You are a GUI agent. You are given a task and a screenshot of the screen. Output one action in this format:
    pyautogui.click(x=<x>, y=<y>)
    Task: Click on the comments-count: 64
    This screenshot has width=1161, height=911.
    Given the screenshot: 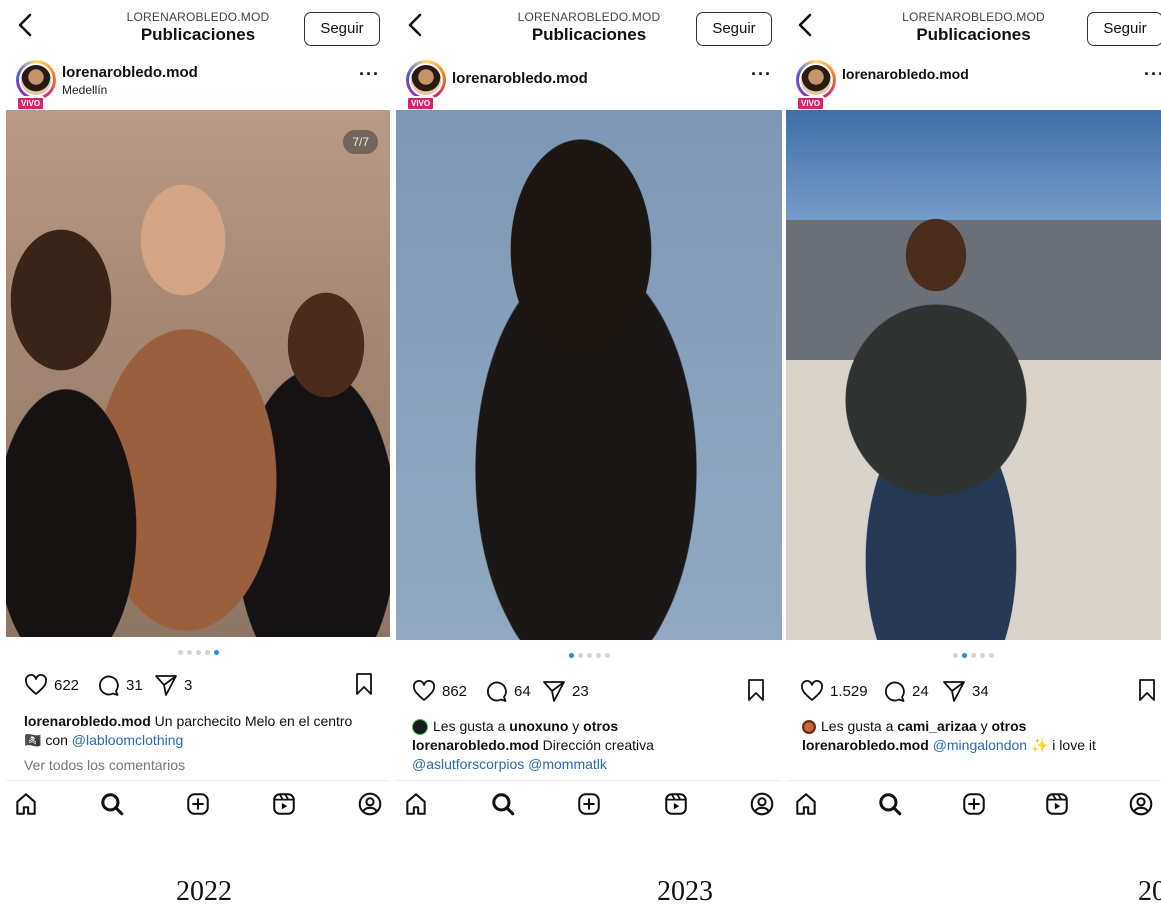 What is the action you would take?
    pyautogui.click(x=522, y=691)
    